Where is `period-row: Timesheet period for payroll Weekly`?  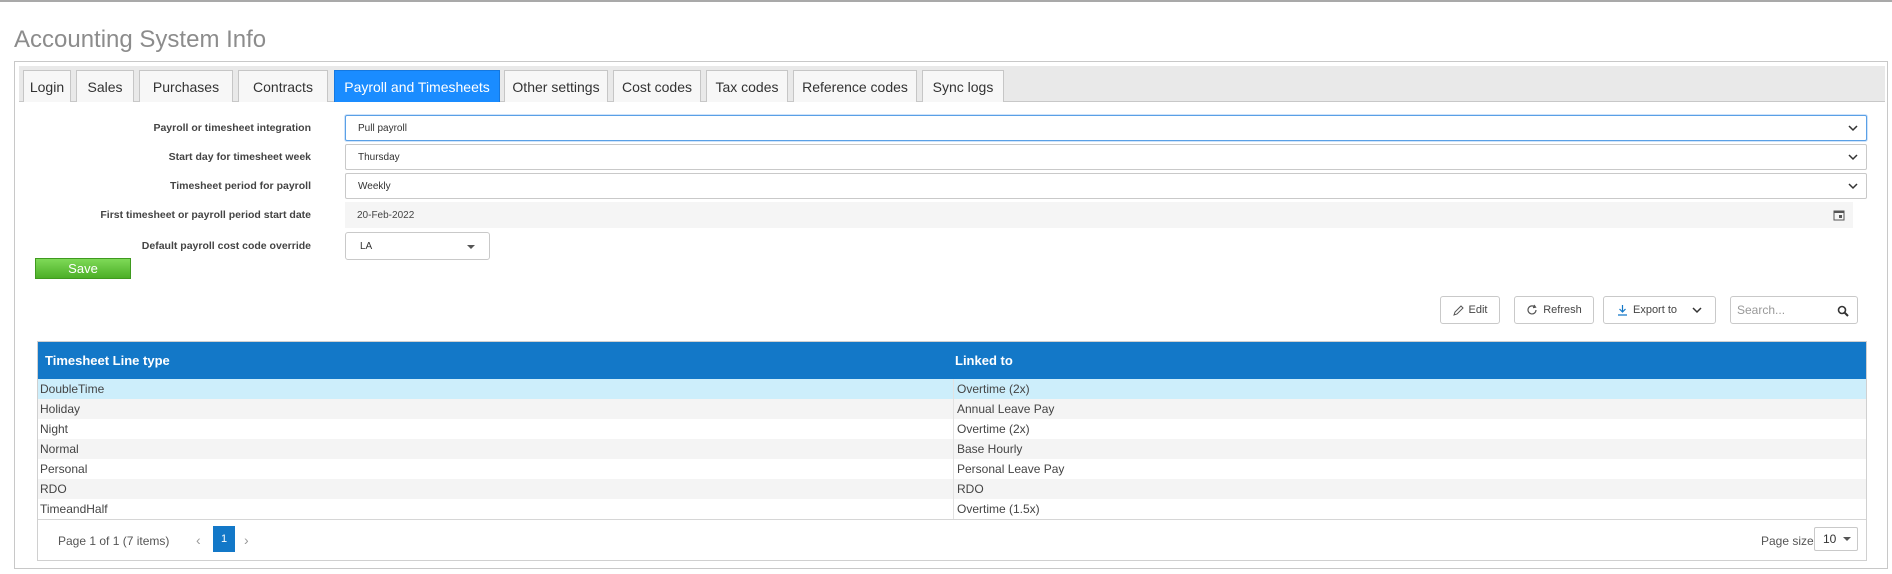
period-row: Timesheet period for payroll Weekly is located at coordinates (951, 186).